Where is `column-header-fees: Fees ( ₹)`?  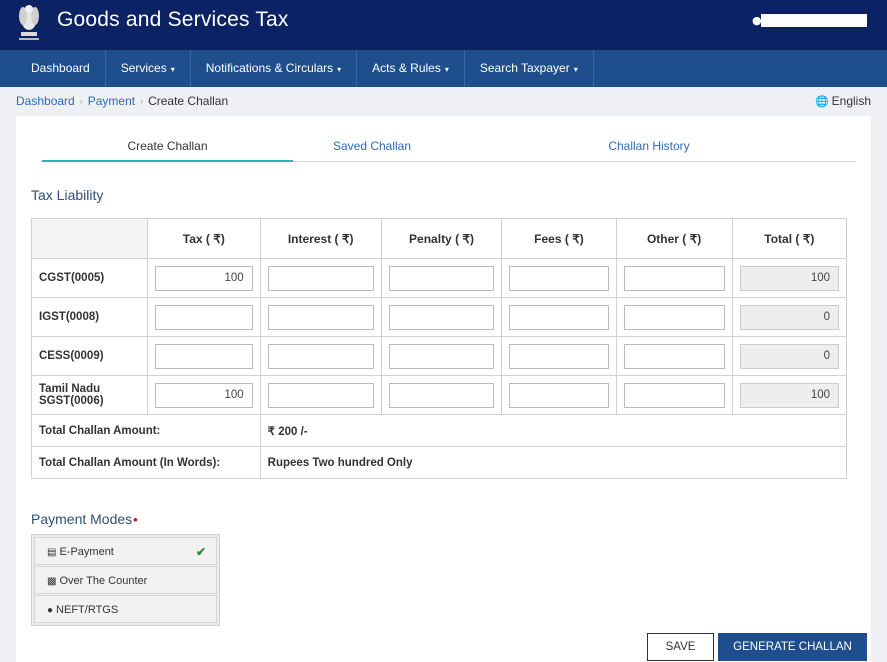 column-header-fees: Fees ( ₹) is located at coordinates (559, 238).